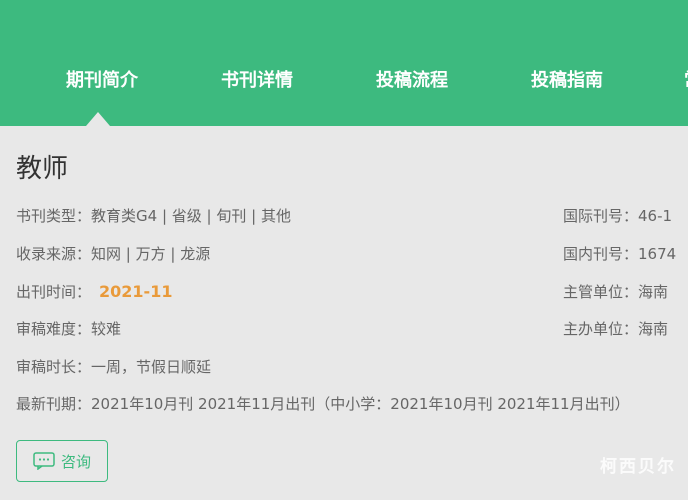 The height and width of the screenshot is (500, 688). I want to click on journal-supervisor-label: 主管单位：, so click(601, 292).